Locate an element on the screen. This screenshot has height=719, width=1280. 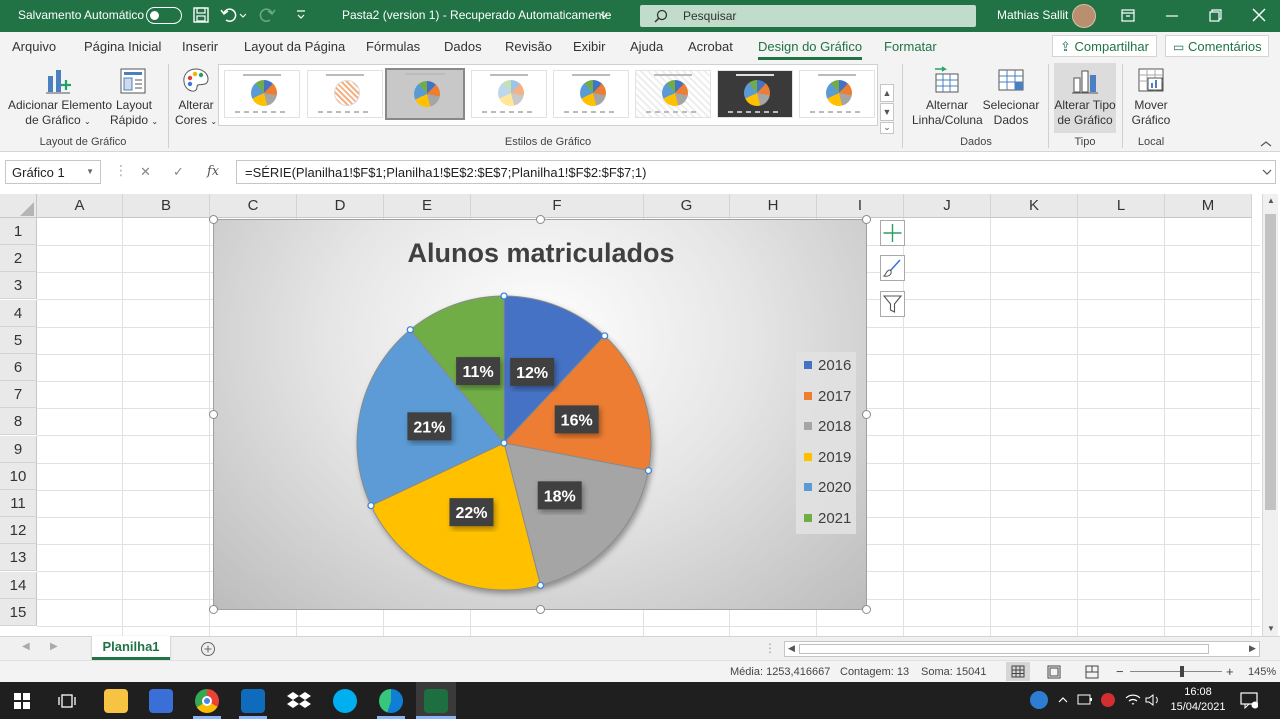
customize-toolbar-icon is located at coordinates (301, 15).